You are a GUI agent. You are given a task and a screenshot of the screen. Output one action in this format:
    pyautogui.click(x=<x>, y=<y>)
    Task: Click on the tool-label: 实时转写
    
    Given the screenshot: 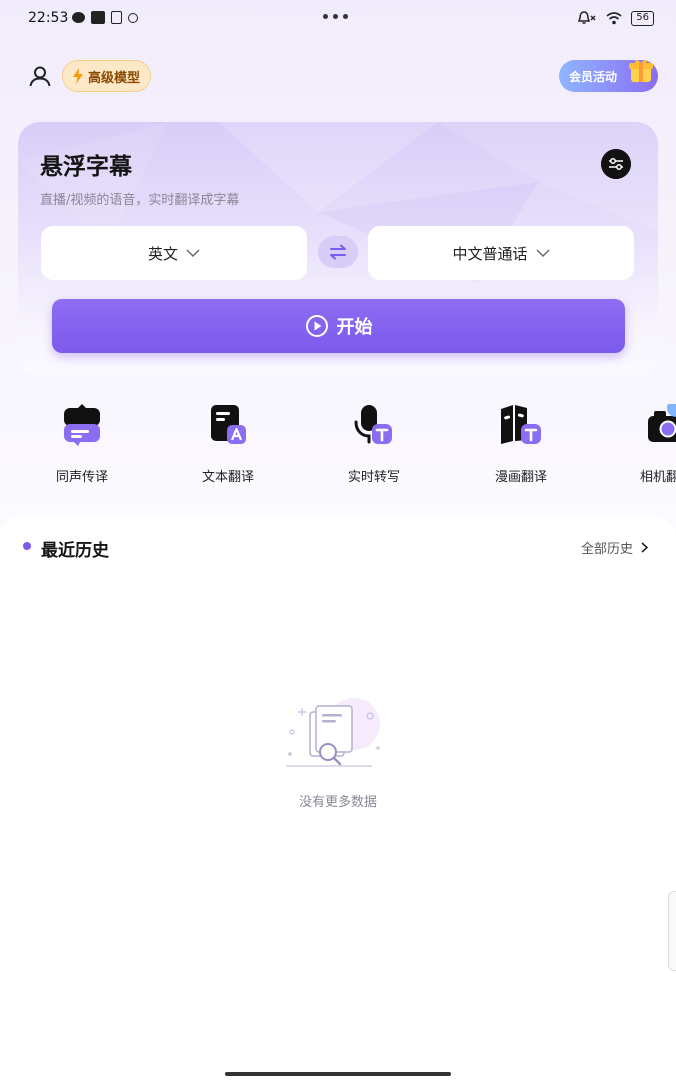 What is the action you would take?
    pyautogui.click(x=373, y=477)
    